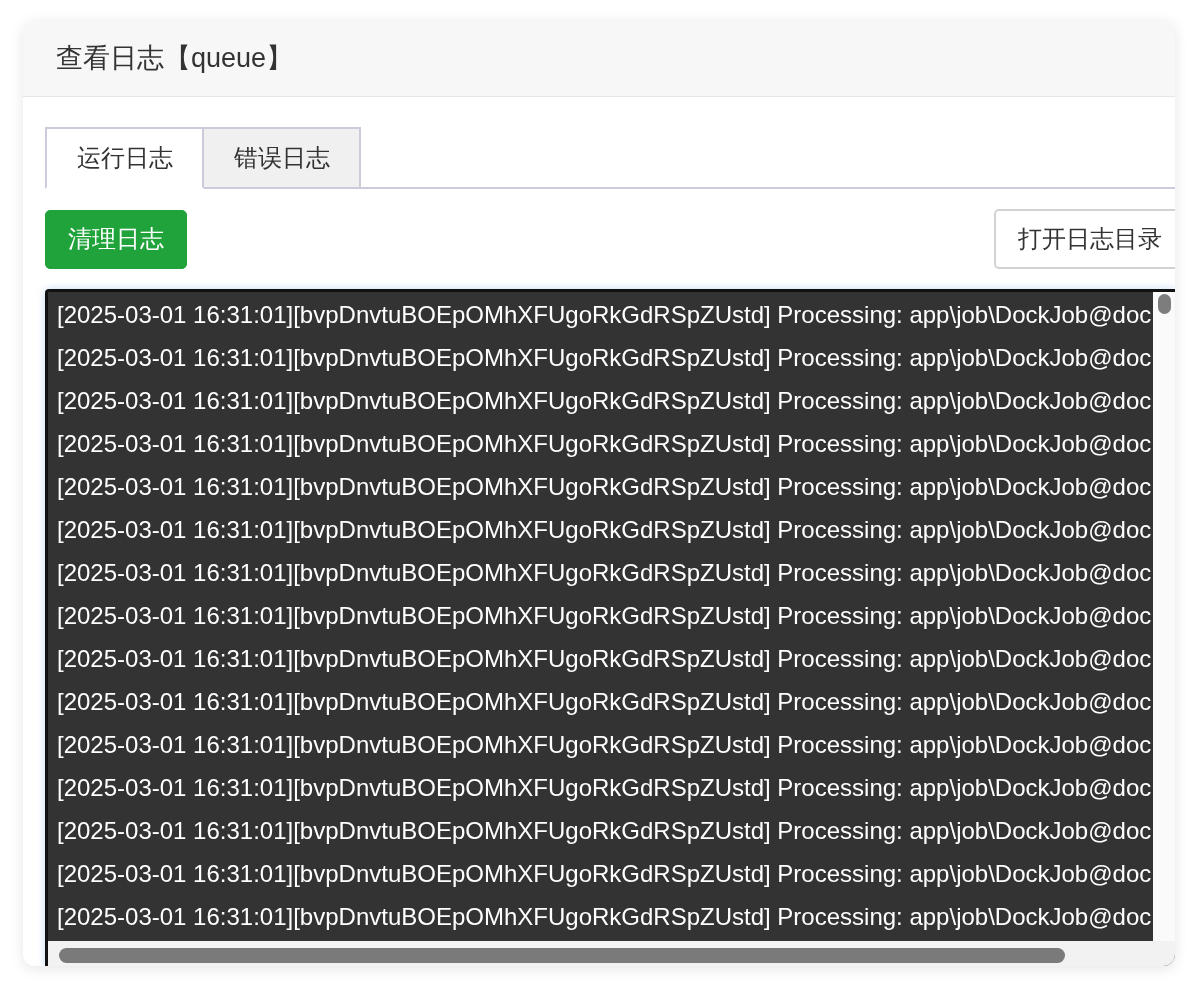 This screenshot has width=1198, height=990. Describe the element at coordinates (1084, 239) in the screenshot. I see `open-folder-button: 打开日志目录` at that location.